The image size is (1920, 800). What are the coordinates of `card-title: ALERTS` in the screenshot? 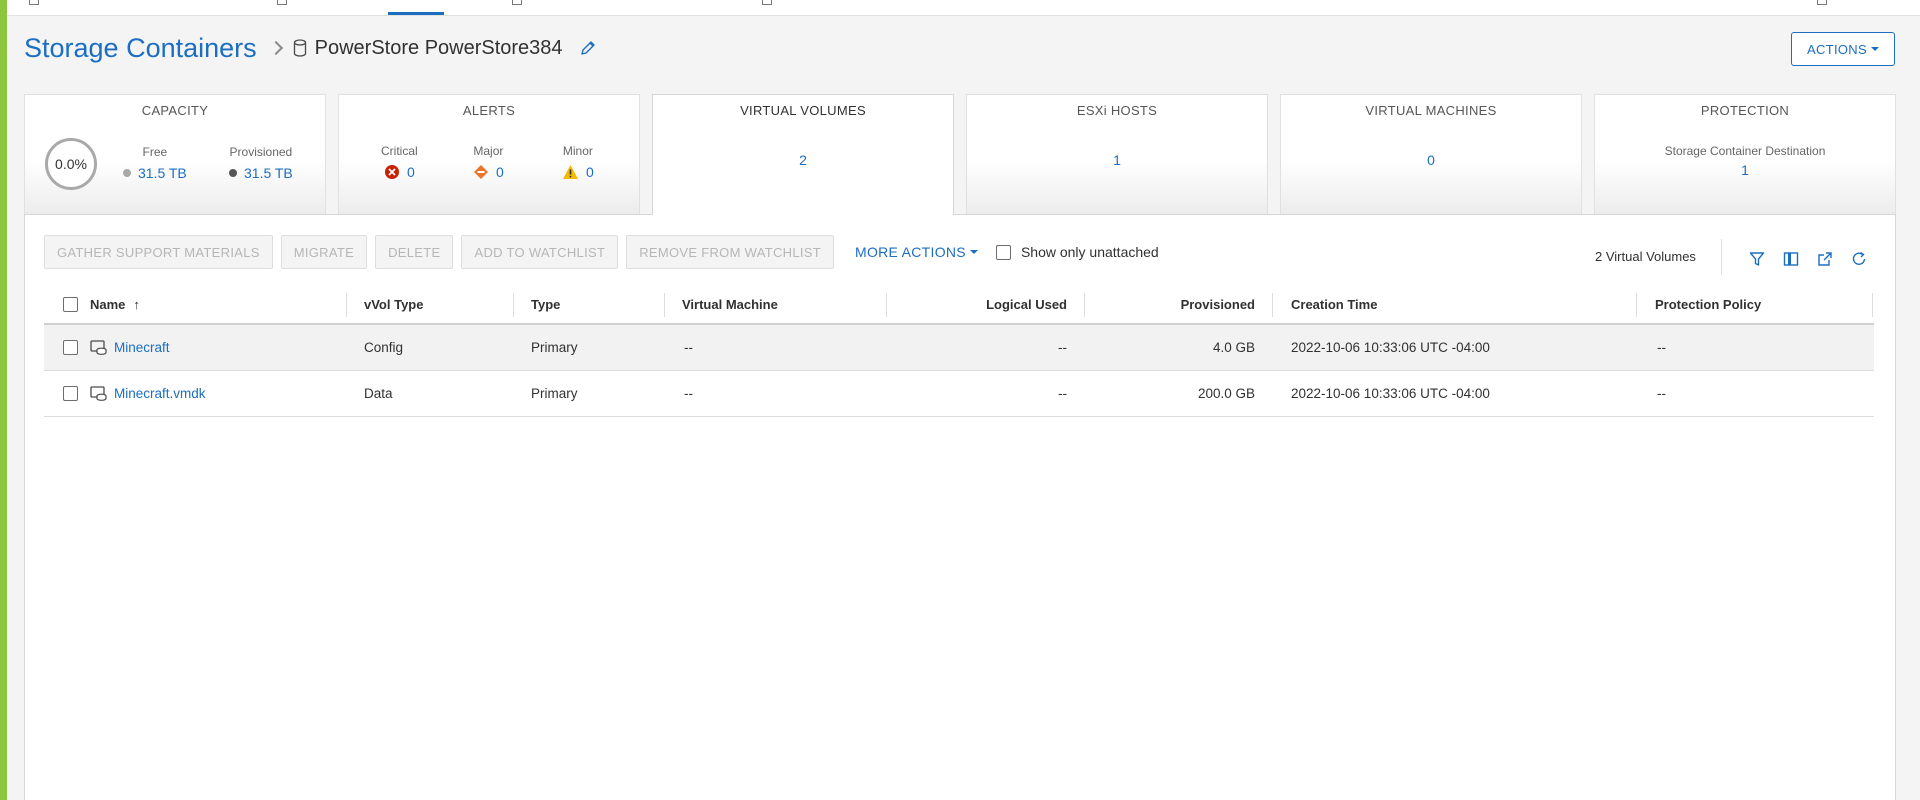 It's located at (489, 110).